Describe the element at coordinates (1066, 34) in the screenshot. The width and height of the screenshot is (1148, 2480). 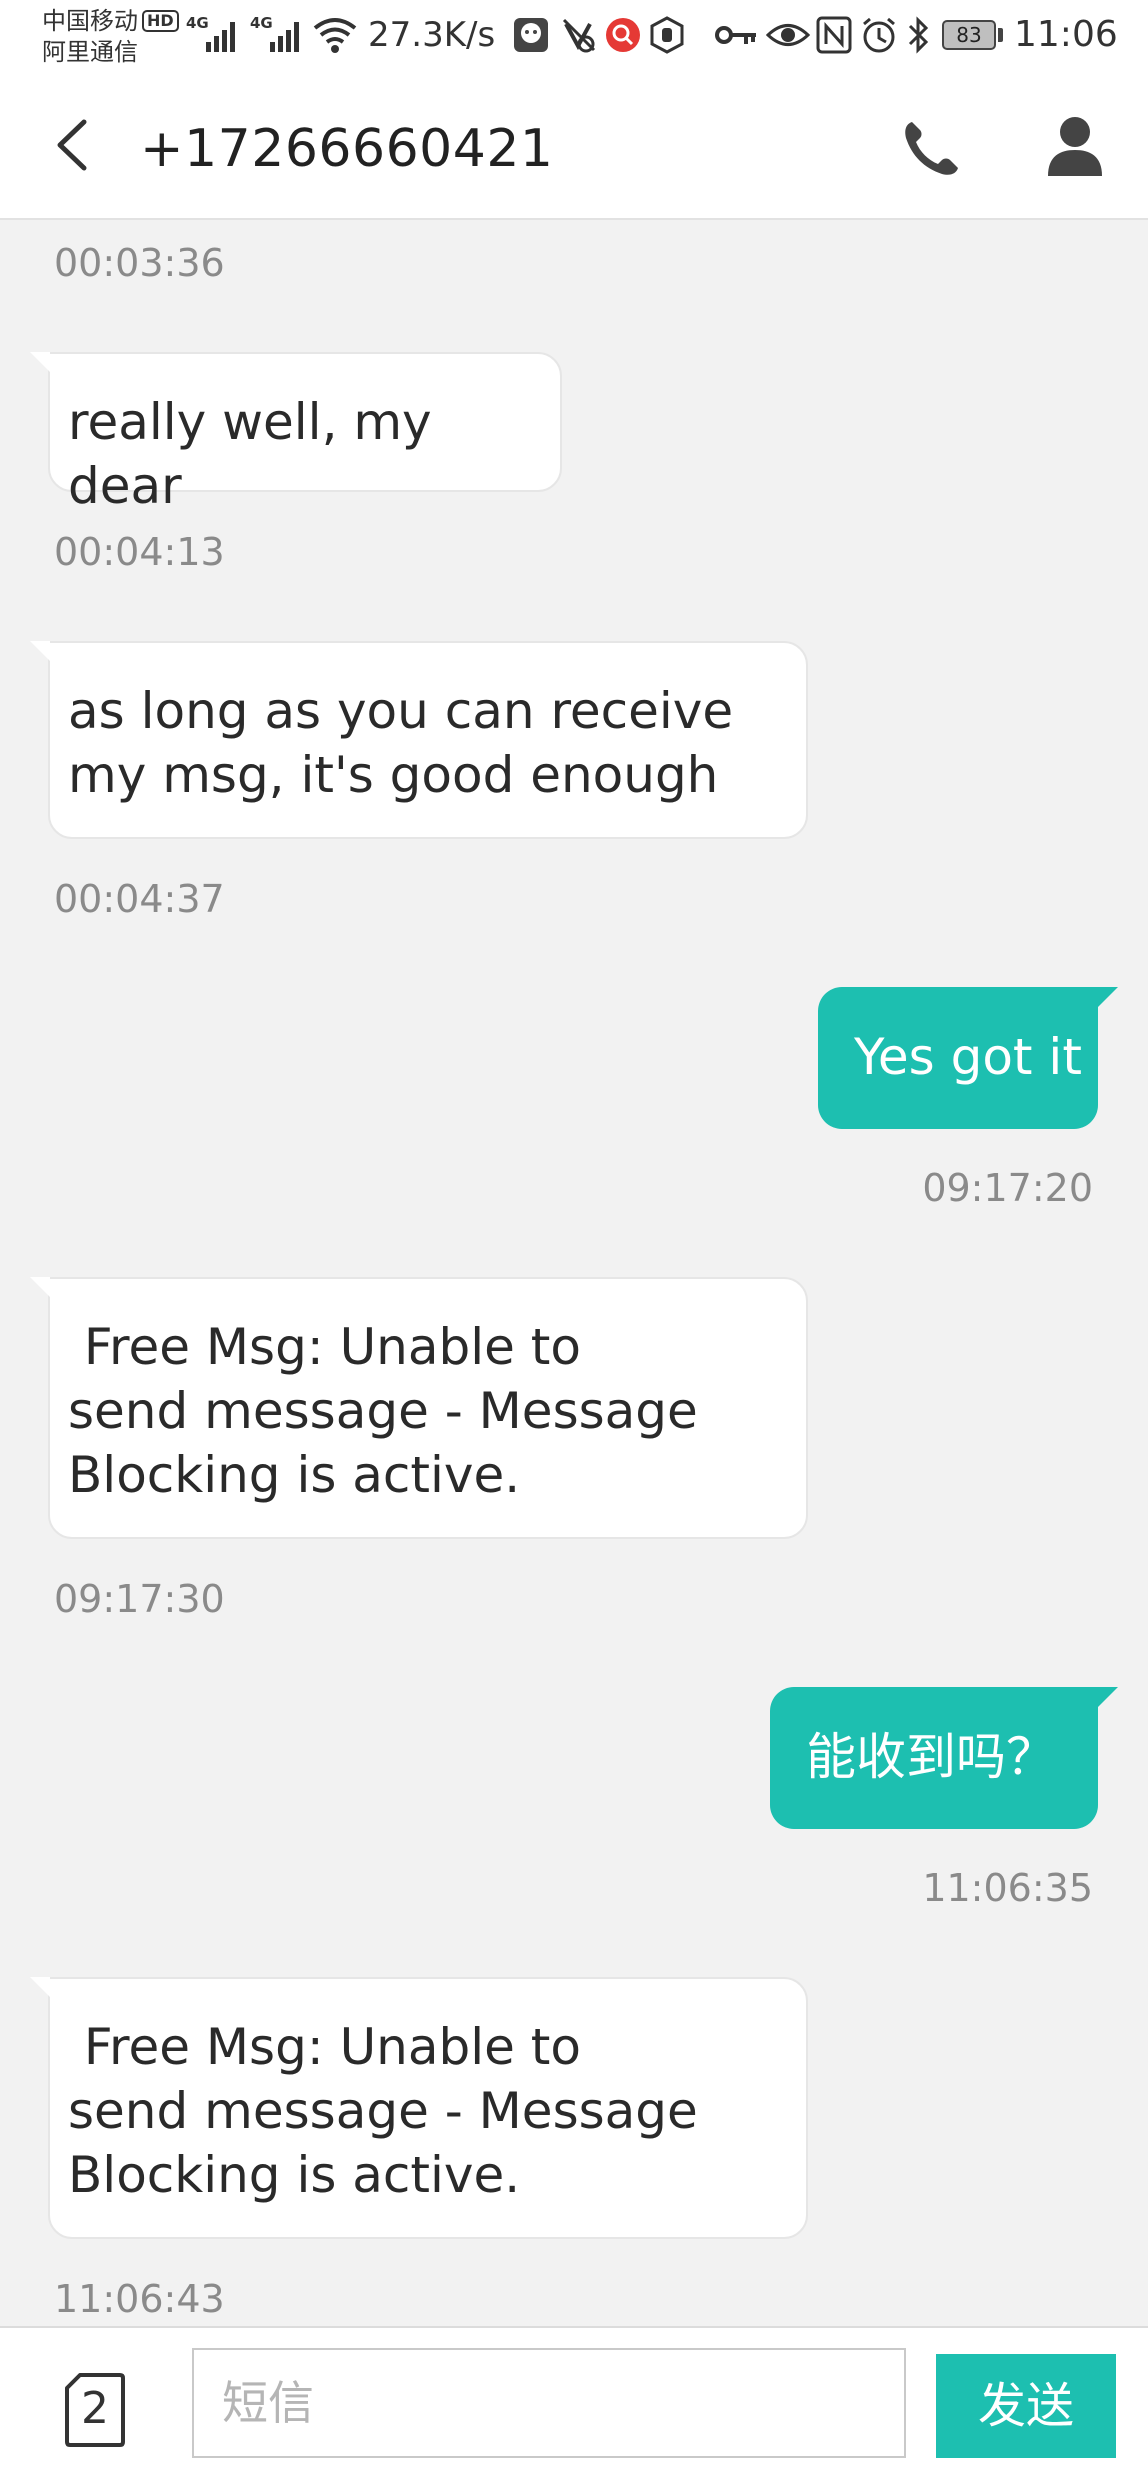
I see `status-time: 11:06` at that location.